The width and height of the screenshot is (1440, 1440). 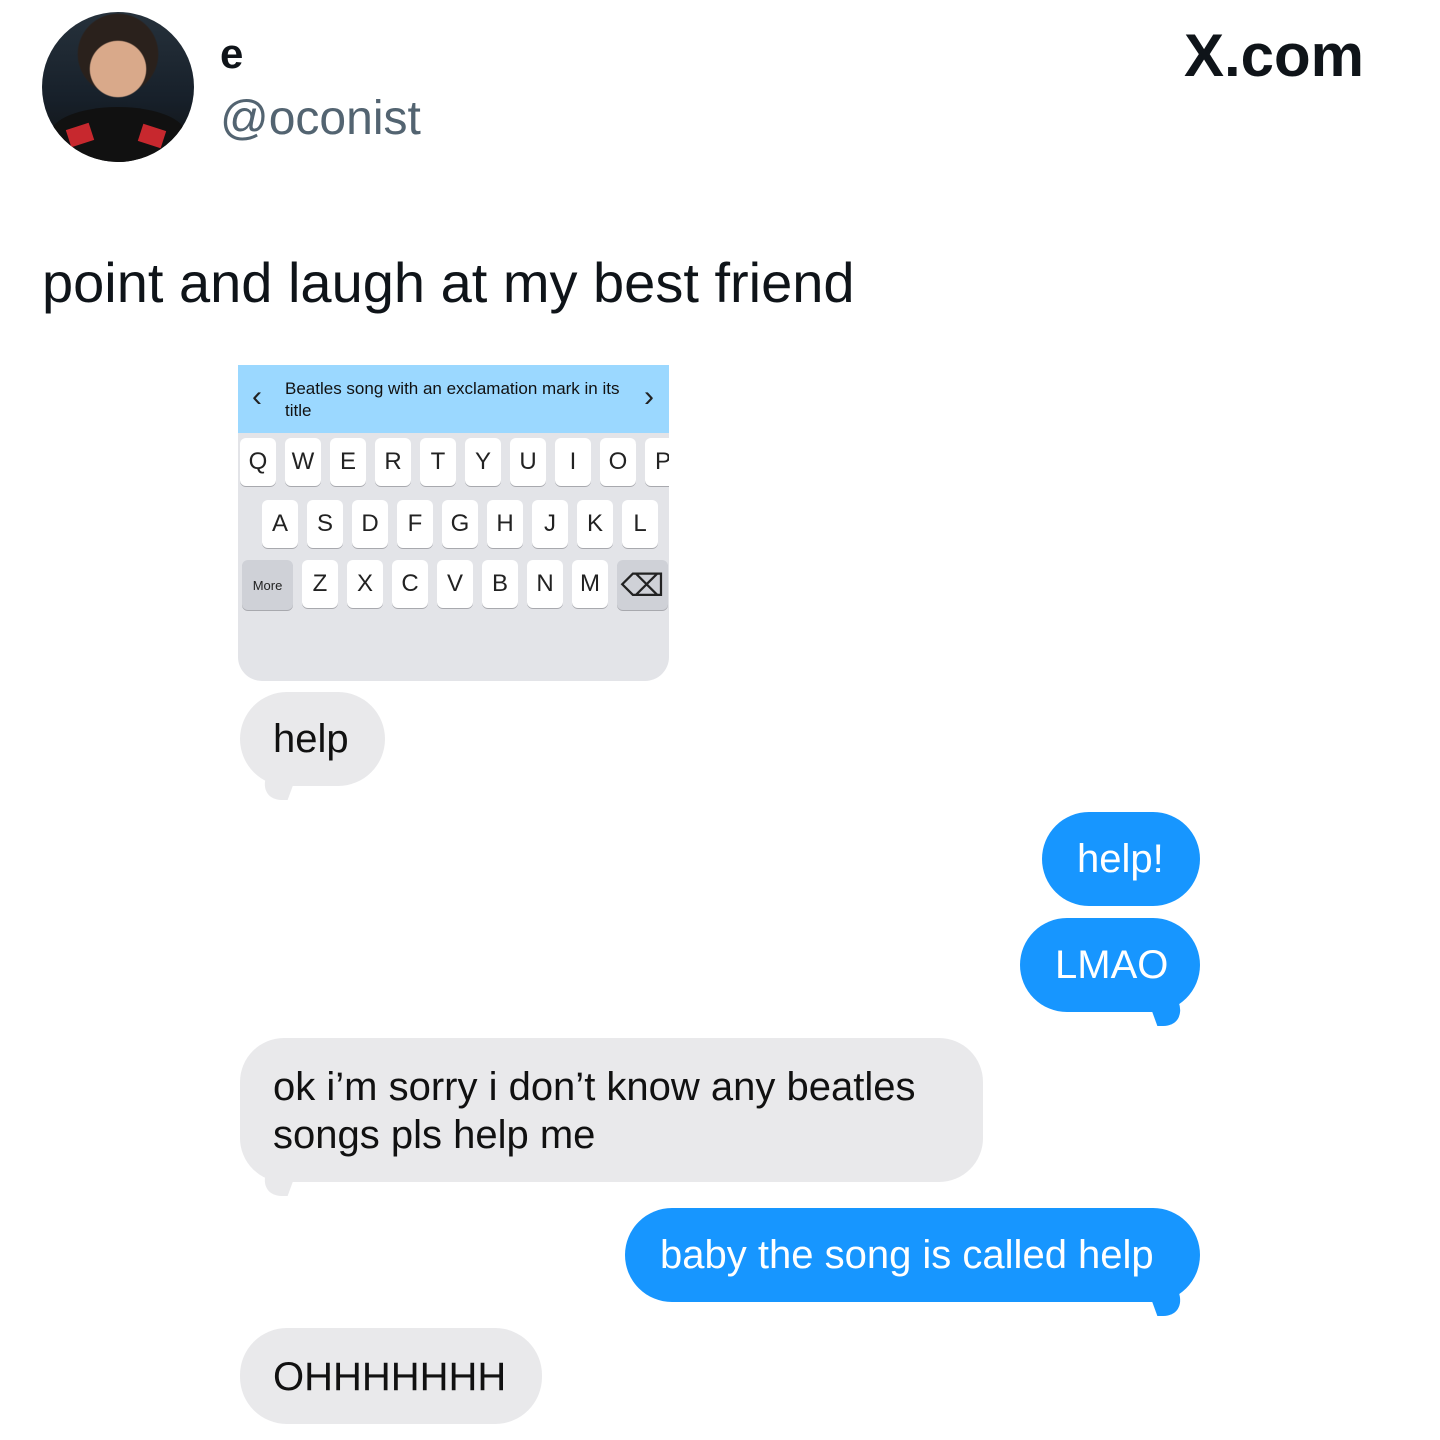 What do you see at coordinates (649, 396) in the screenshot?
I see `chevron-right-icon: ›` at bounding box center [649, 396].